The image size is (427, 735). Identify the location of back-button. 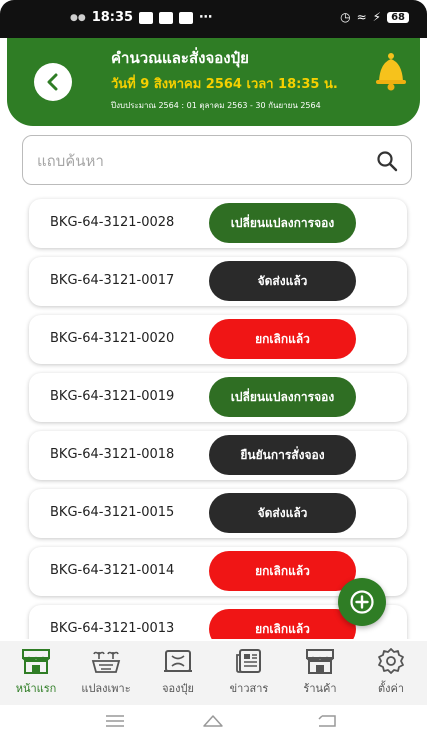
(53, 82).